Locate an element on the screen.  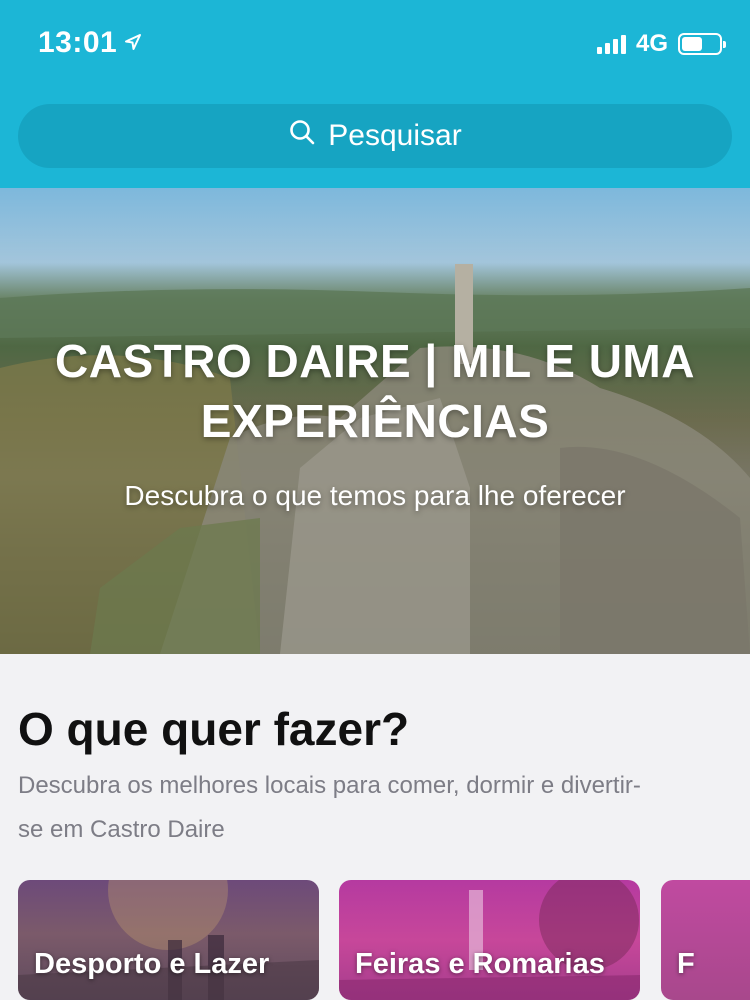
category-card-feiras: Feiras e Romarias is located at coordinates (489, 940).